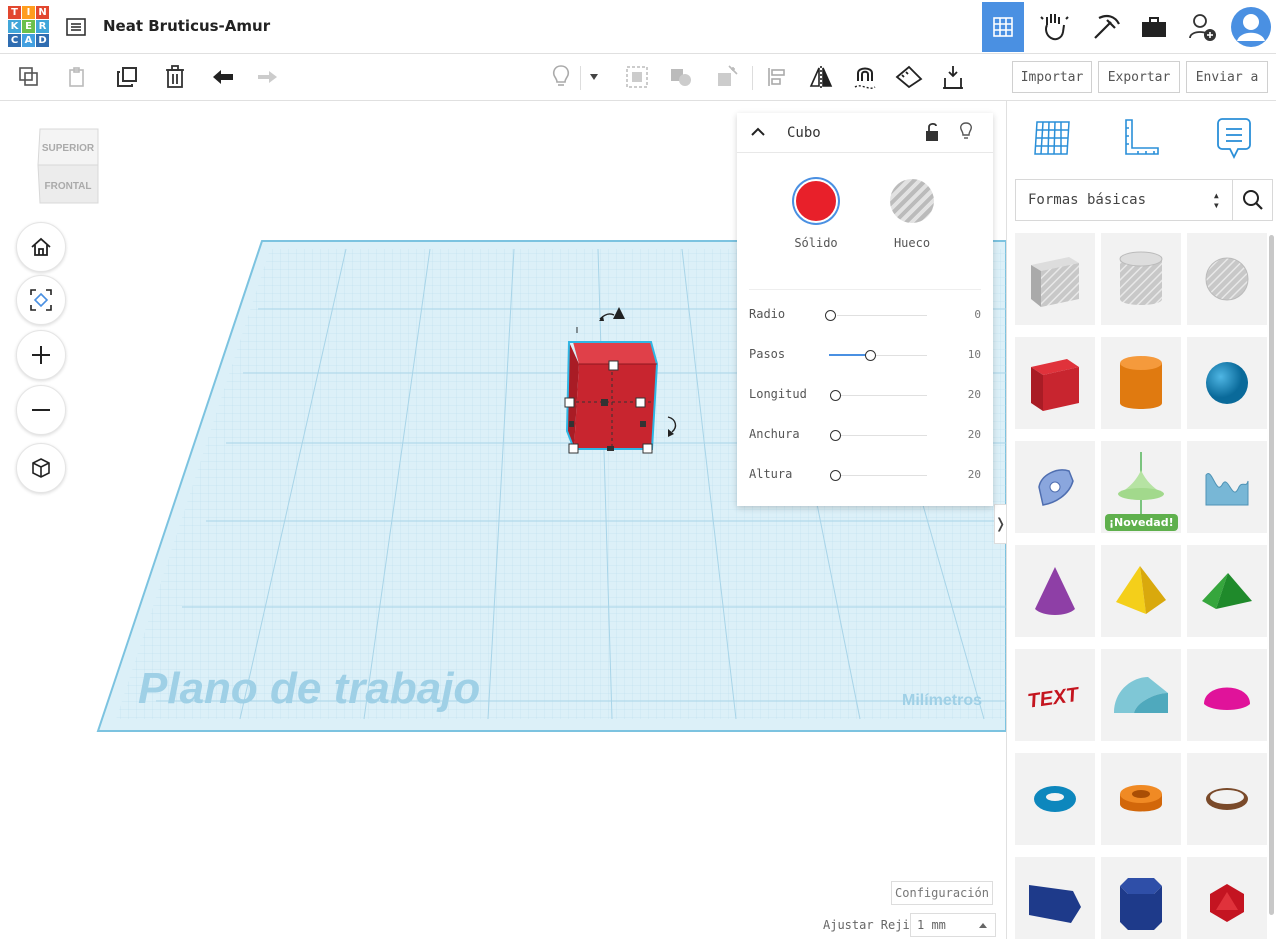  I want to click on shape-ring, so click(1227, 799).